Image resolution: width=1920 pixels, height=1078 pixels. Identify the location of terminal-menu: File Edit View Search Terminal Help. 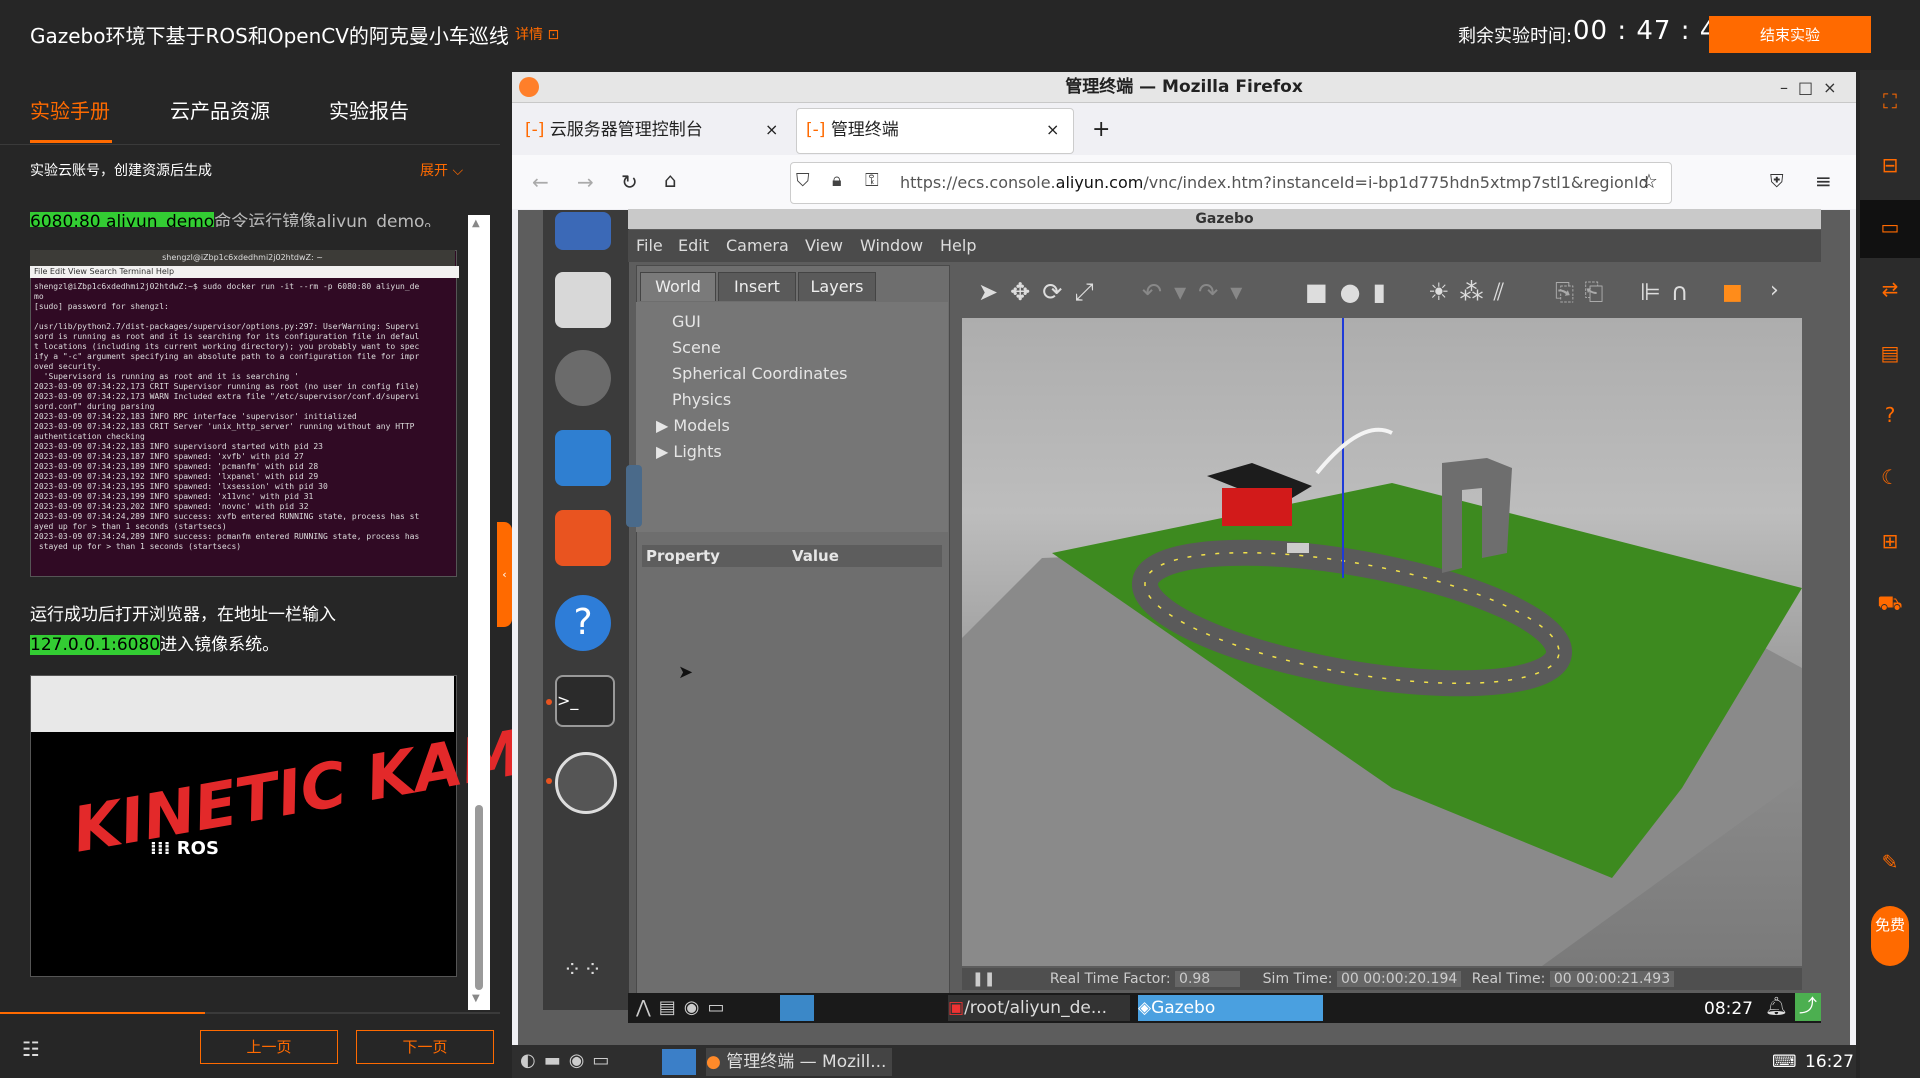
(244, 272).